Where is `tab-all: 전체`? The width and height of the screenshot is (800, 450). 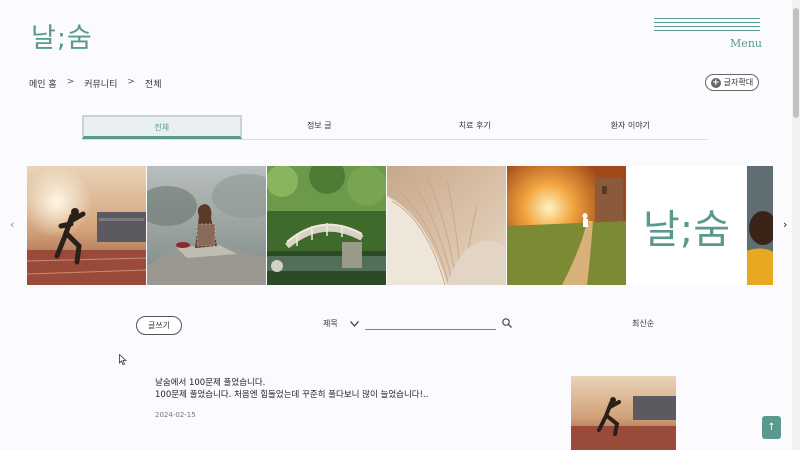 tab-all: 전체 is located at coordinates (162, 127).